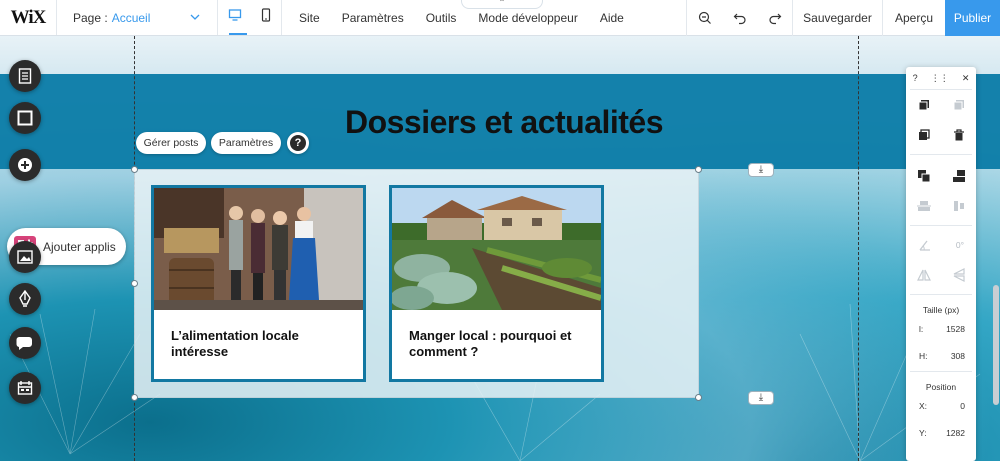  Describe the element at coordinates (858, 248) in the screenshot. I see `grid-line-right` at that location.